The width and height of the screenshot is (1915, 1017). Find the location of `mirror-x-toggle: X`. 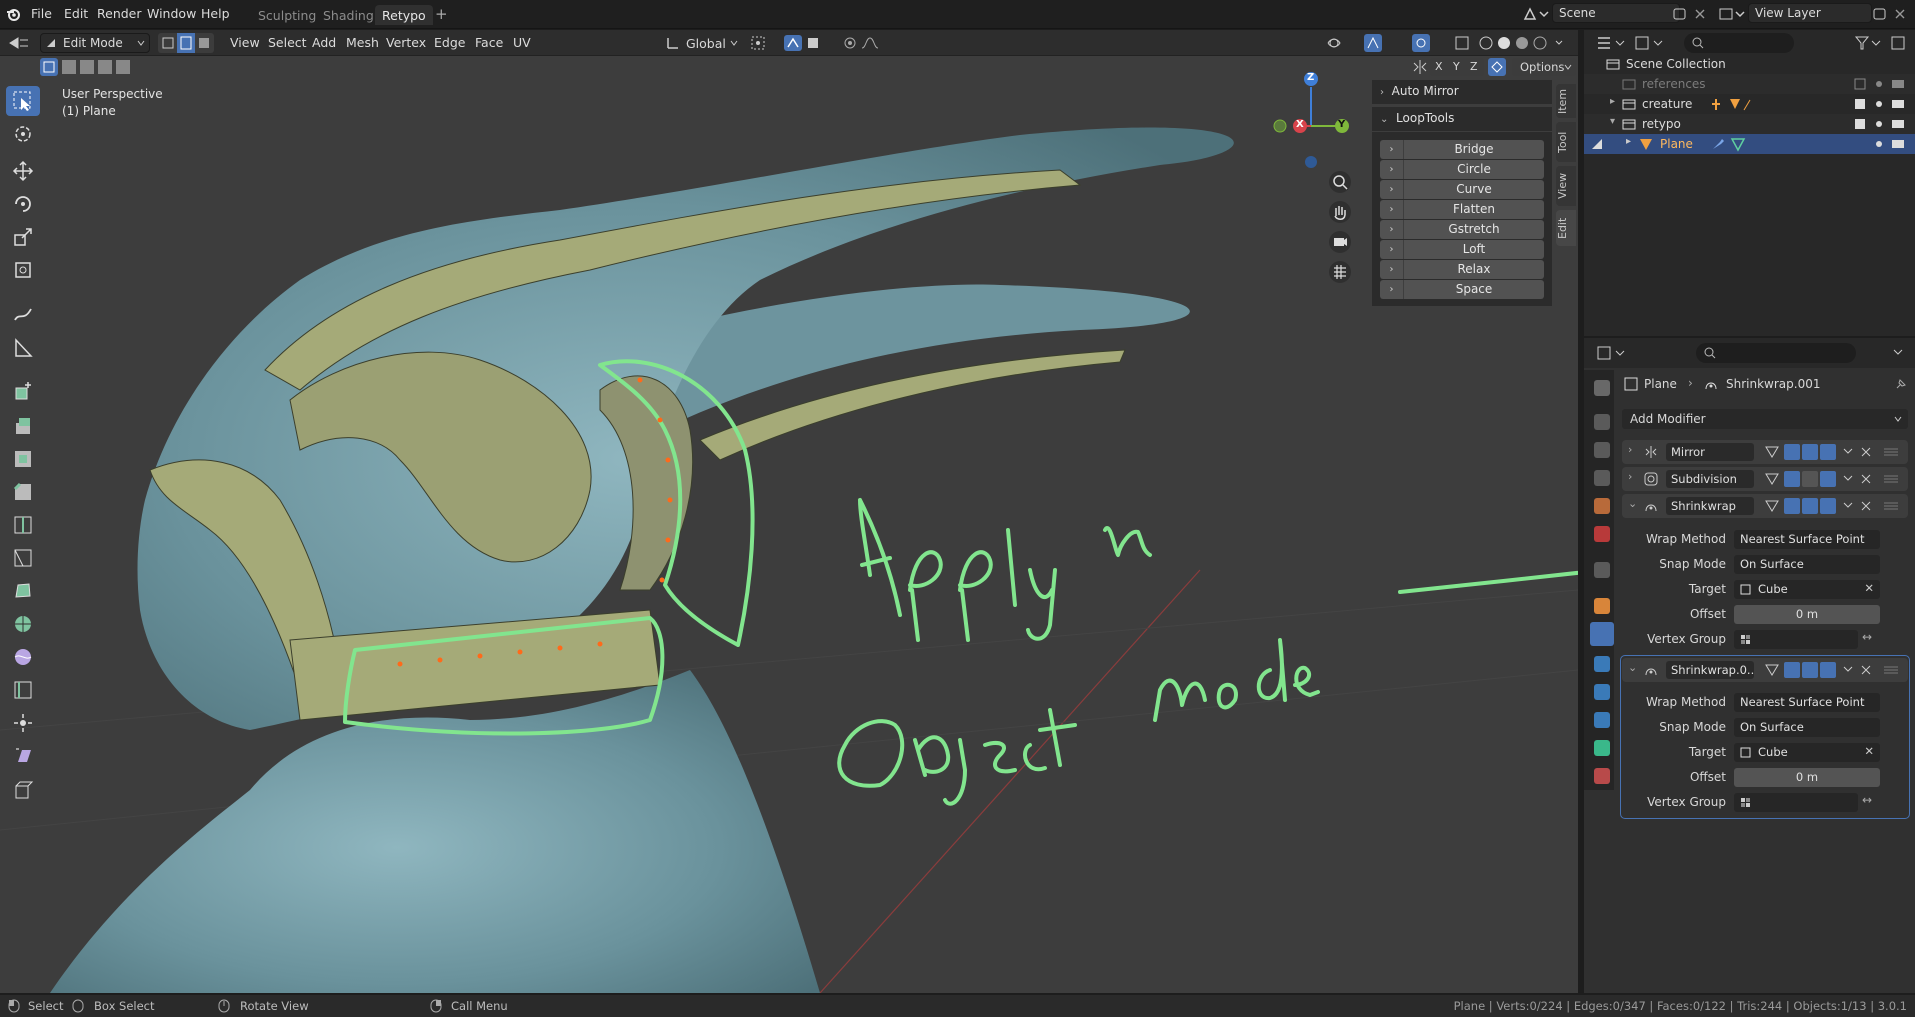

mirror-x-toggle: X is located at coordinates (1439, 66).